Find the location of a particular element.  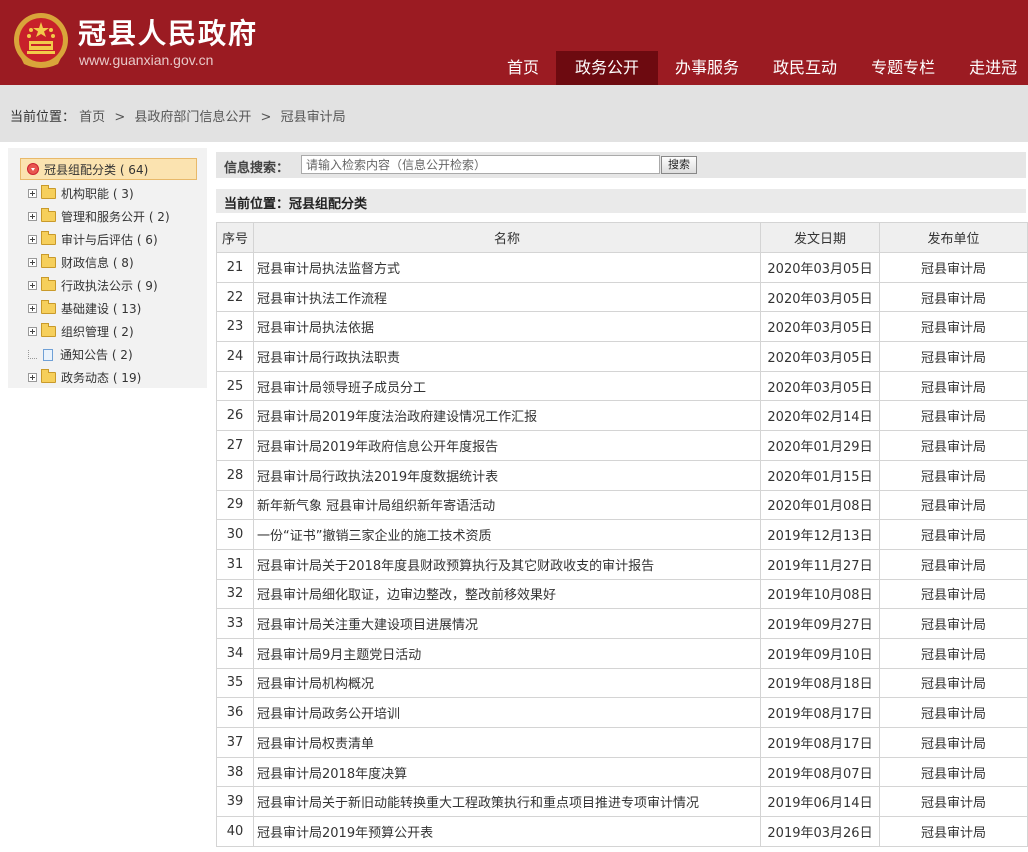

nav-topics: 专题专栏 is located at coordinates (903, 68).